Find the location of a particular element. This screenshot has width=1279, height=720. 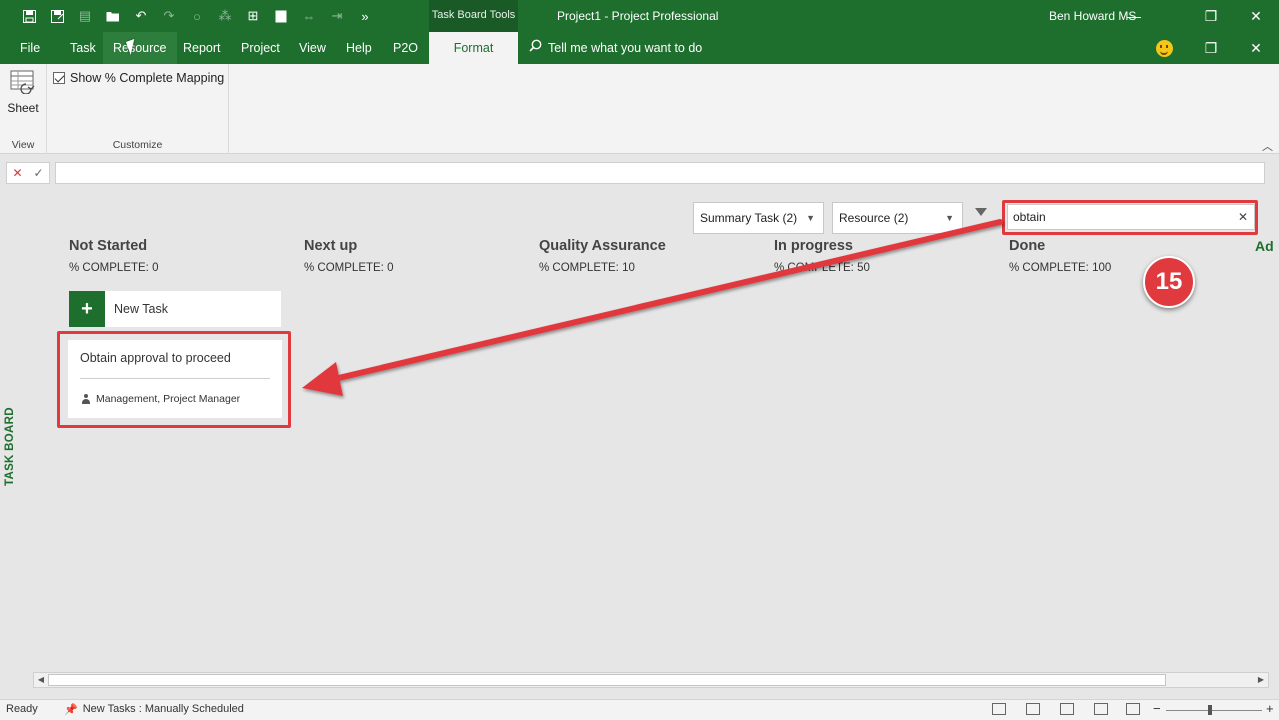

zoom-out-icon: − is located at coordinates (1157, 708).